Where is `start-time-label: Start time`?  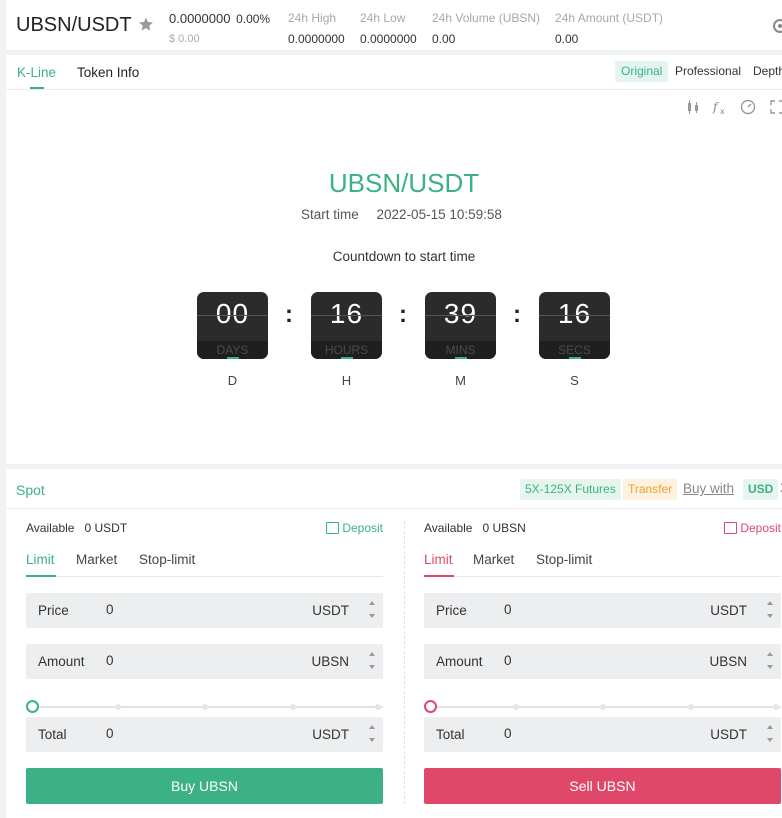 start-time-label: Start time is located at coordinates (330, 214).